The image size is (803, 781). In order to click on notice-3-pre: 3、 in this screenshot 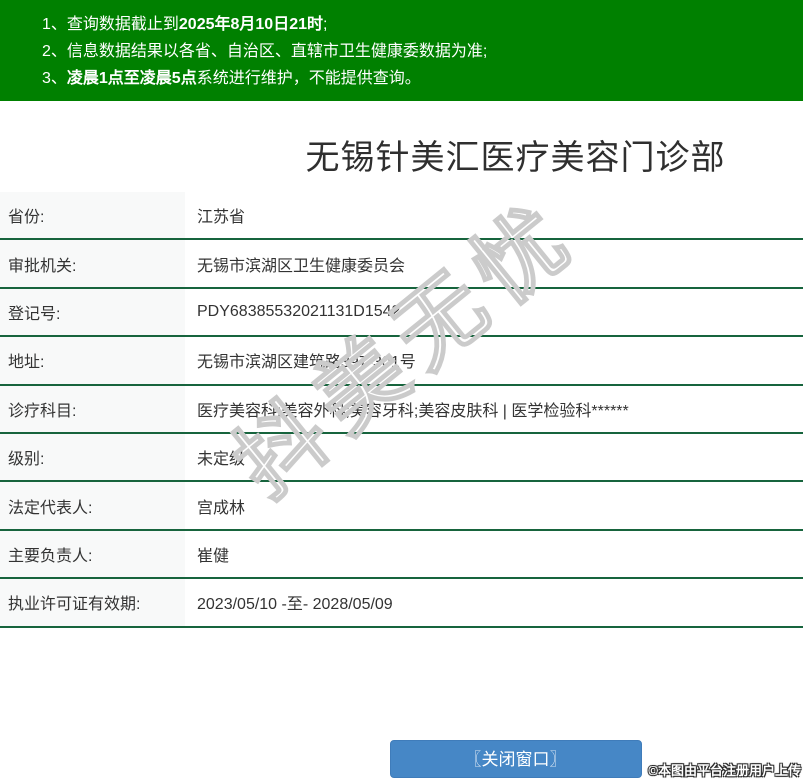, I will do `click(54, 78)`.